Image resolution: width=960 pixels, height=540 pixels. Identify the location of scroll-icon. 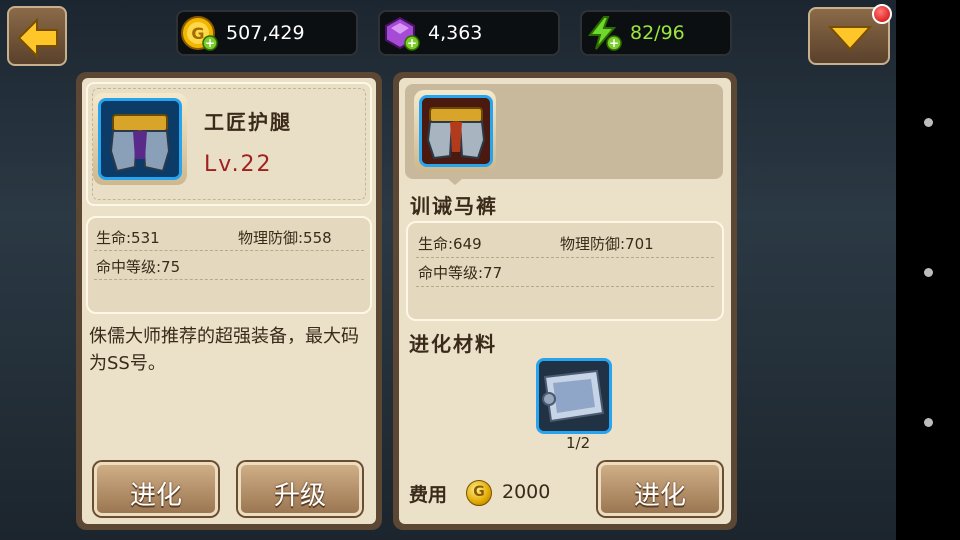
(574, 396).